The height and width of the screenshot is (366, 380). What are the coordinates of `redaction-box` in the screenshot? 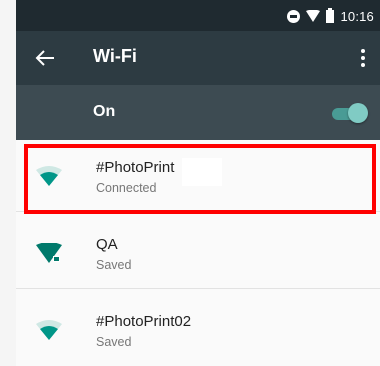 It's located at (202, 172).